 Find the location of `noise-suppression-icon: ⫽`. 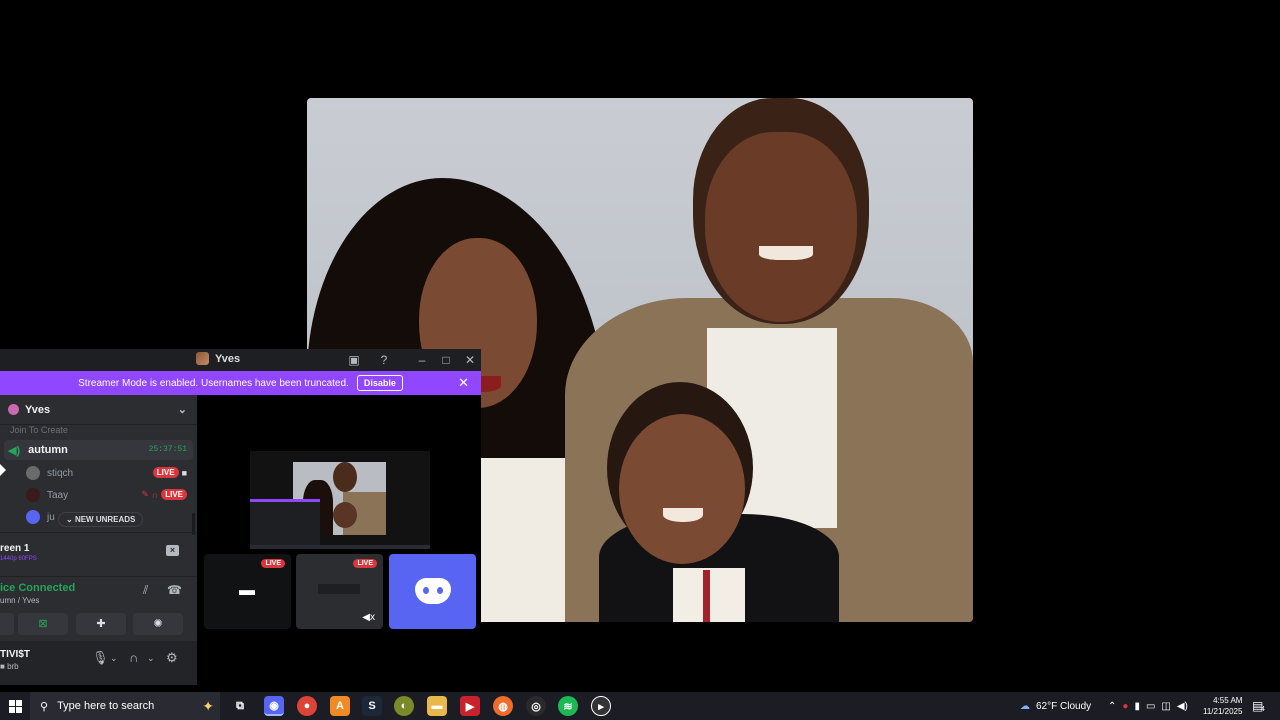

noise-suppression-icon: ⫽ is located at coordinates (145, 590).